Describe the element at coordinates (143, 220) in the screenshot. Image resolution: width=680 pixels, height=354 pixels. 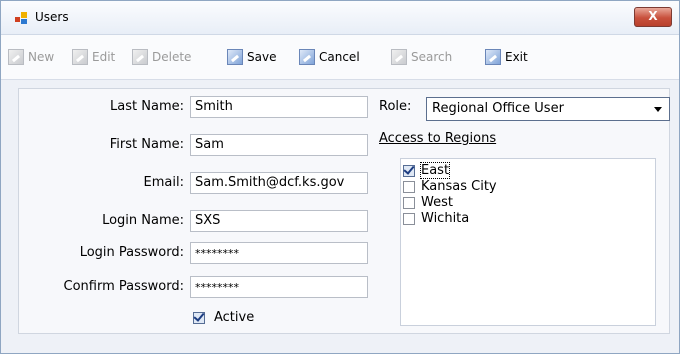
I see `login-name-label: Login Name:` at that location.